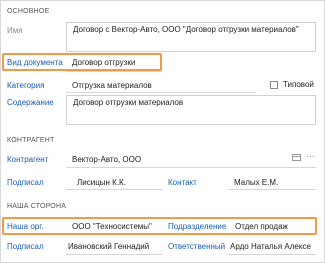 The height and width of the screenshot is (263, 325). I want to click on typical-label: Типовой, so click(298, 84).